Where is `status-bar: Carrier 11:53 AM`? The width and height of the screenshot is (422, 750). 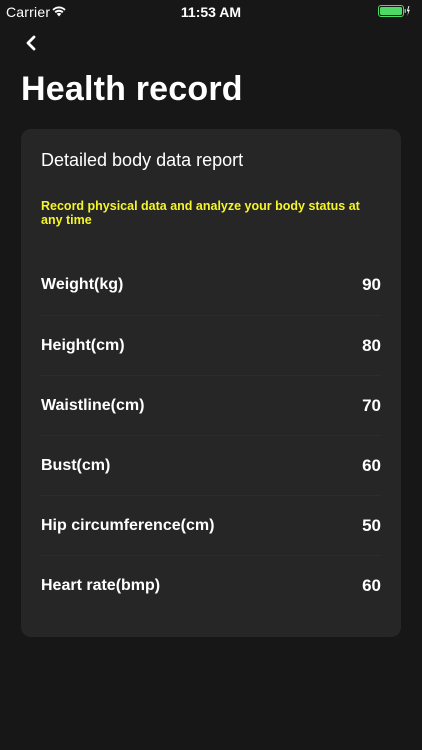
status-bar: Carrier 11:53 AM is located at coordinates (211, 11).